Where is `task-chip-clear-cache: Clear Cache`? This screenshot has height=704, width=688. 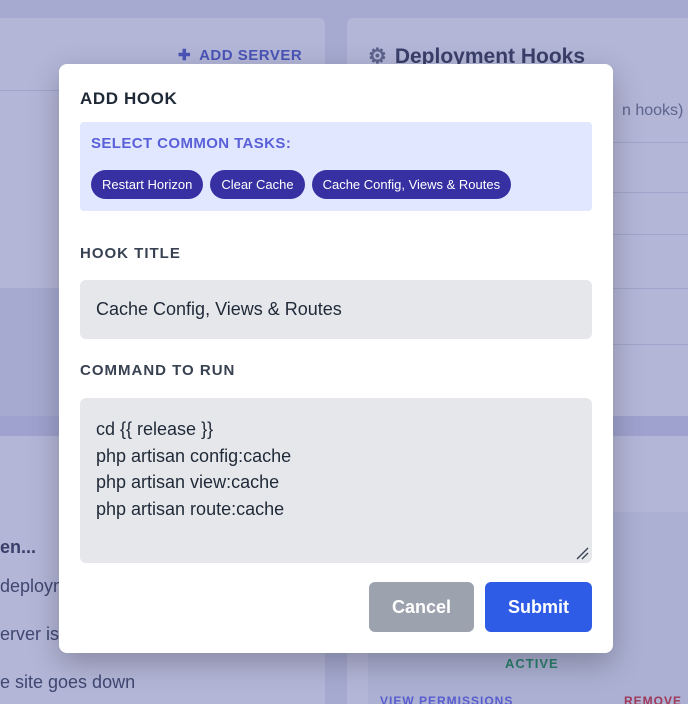 task-chip-clear-cache: Clear Cache is located at coordinates (257, 184).